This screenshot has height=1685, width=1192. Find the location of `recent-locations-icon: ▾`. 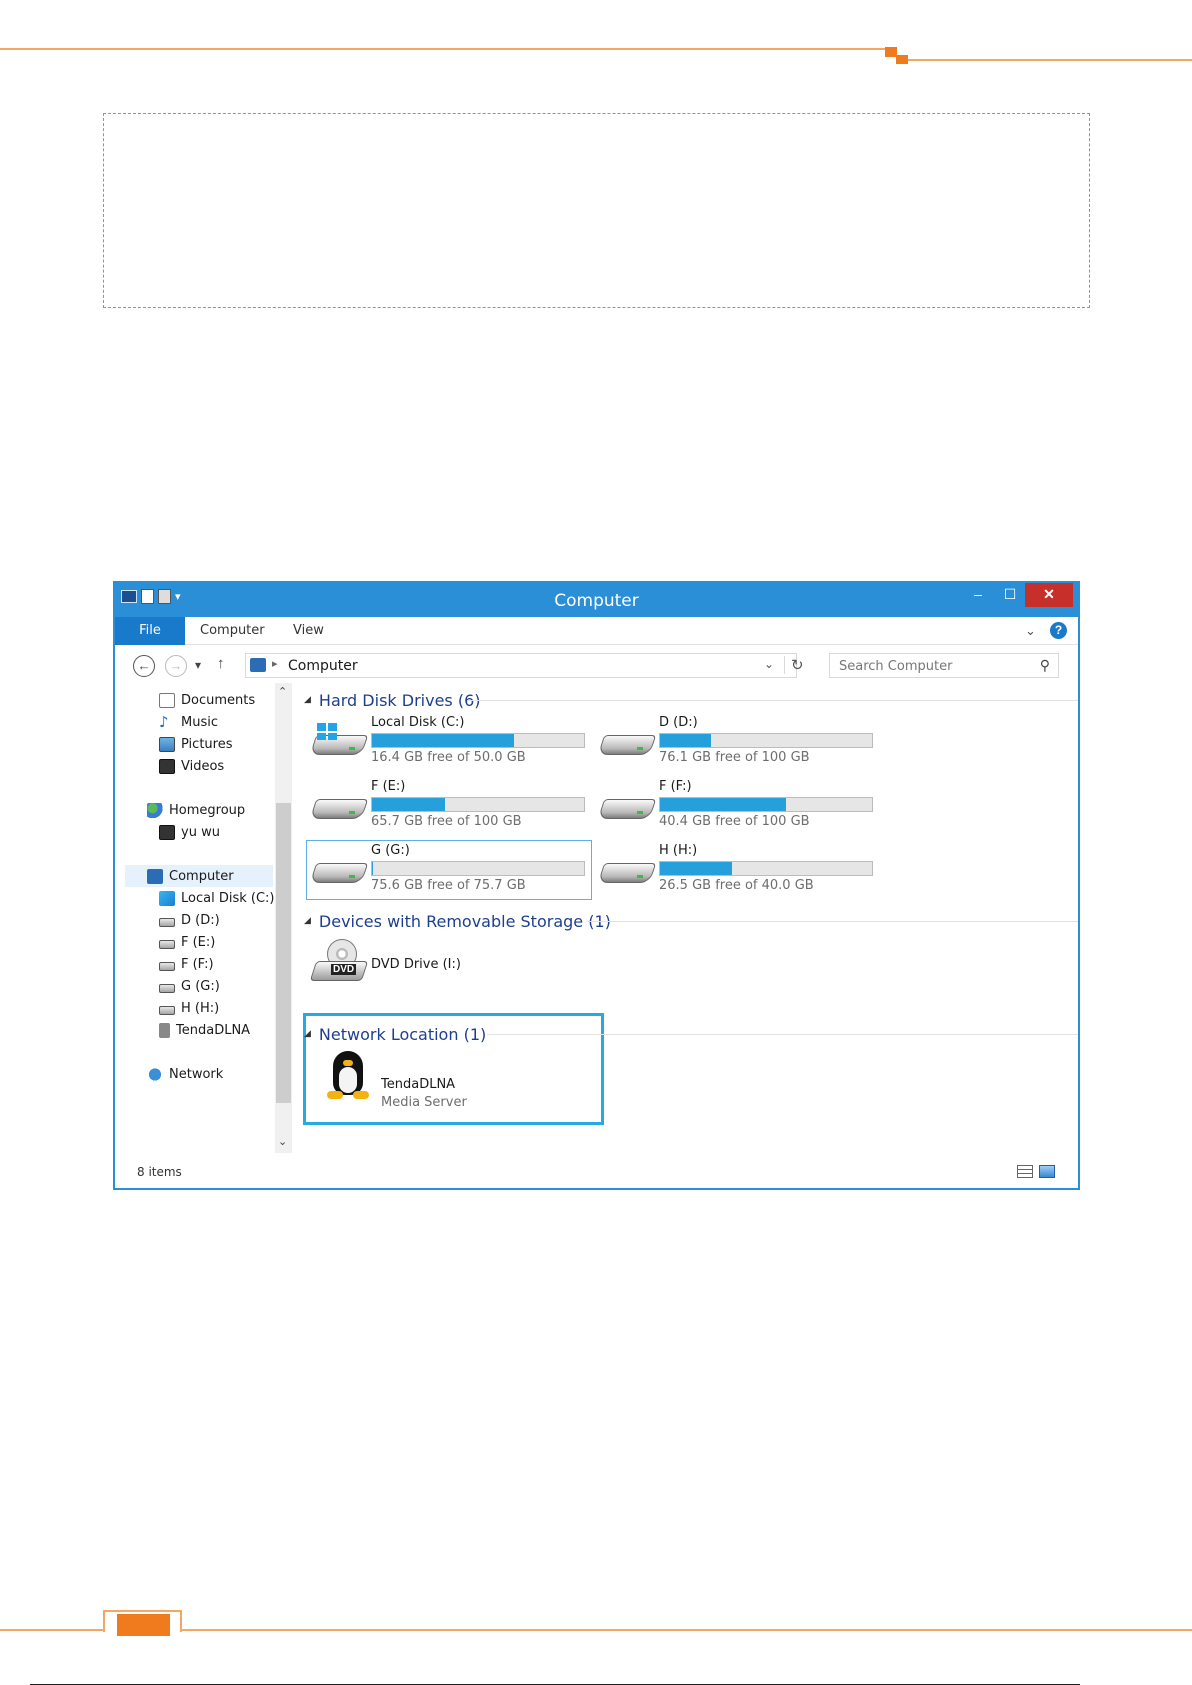

recent-locations-icon: ▾ is located at coordinates (198, 665).